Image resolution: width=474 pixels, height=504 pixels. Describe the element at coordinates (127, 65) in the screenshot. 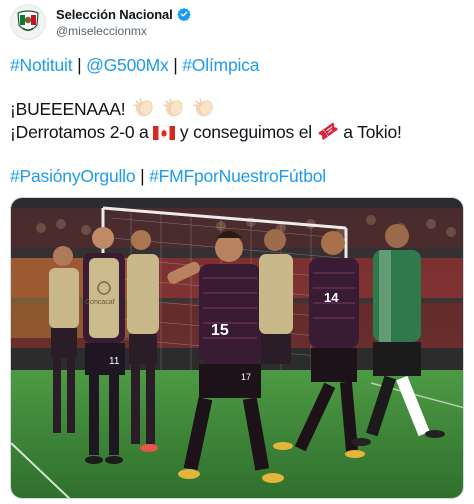

I see `mention-g500mx: @G500Mx` at that location.